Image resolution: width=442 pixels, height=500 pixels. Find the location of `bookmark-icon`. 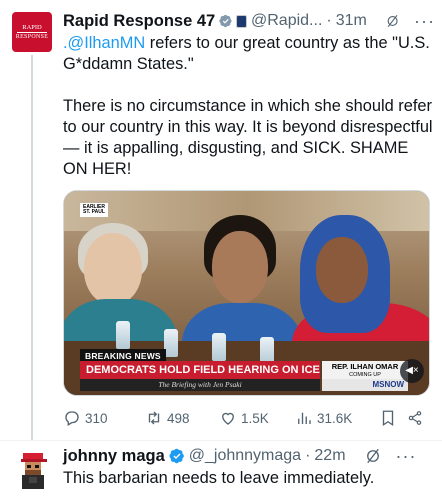

bookmark-icon is located at coordinates (388, 418).